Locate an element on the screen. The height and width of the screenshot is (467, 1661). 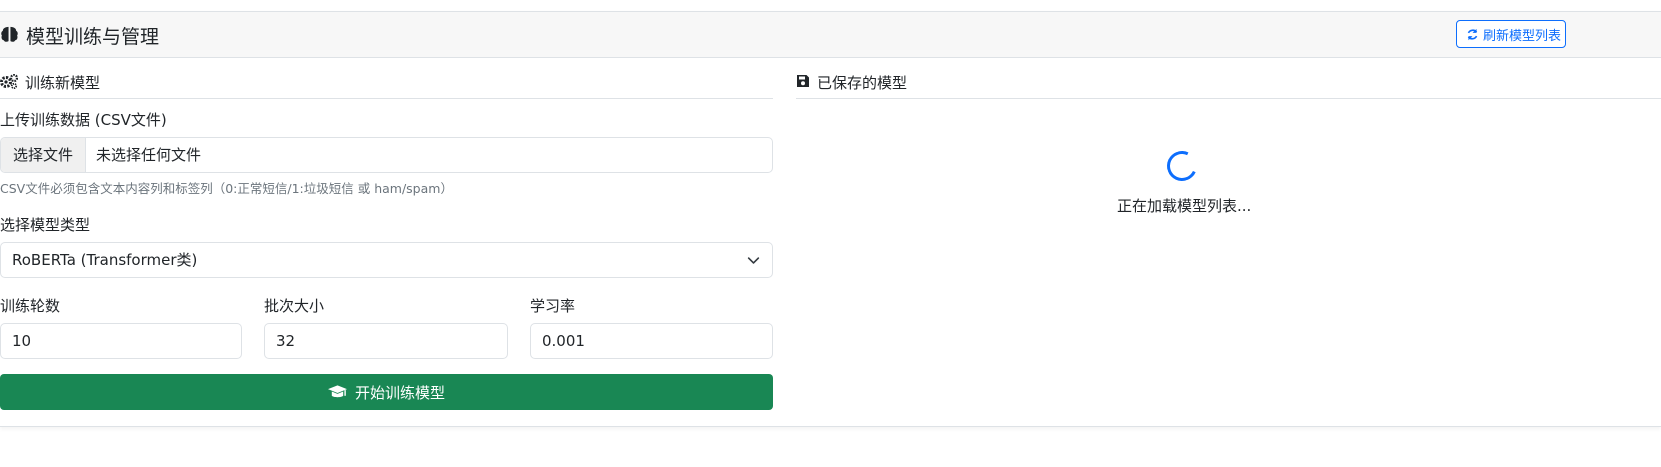
learning-rate-label: 学习率 is located at coordinates (553, 306).